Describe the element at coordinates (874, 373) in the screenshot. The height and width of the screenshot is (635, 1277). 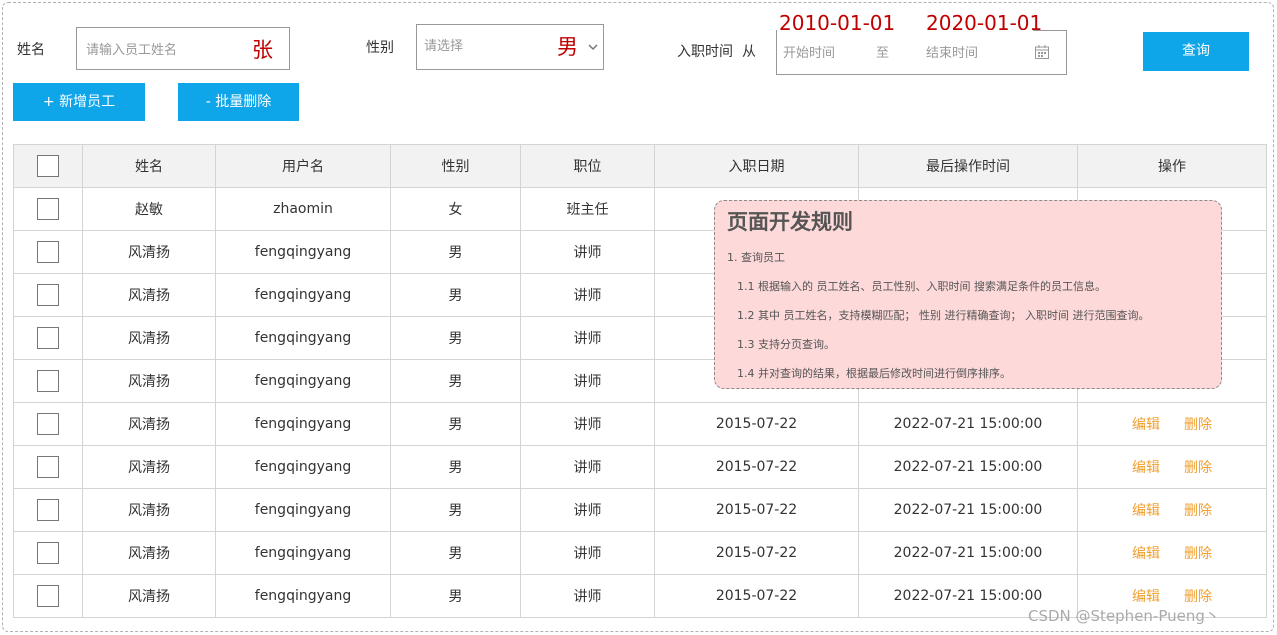
I see `note-line: 1.4 并对查询的结果，根据最后修改时间进行倒序排序。` at that location.